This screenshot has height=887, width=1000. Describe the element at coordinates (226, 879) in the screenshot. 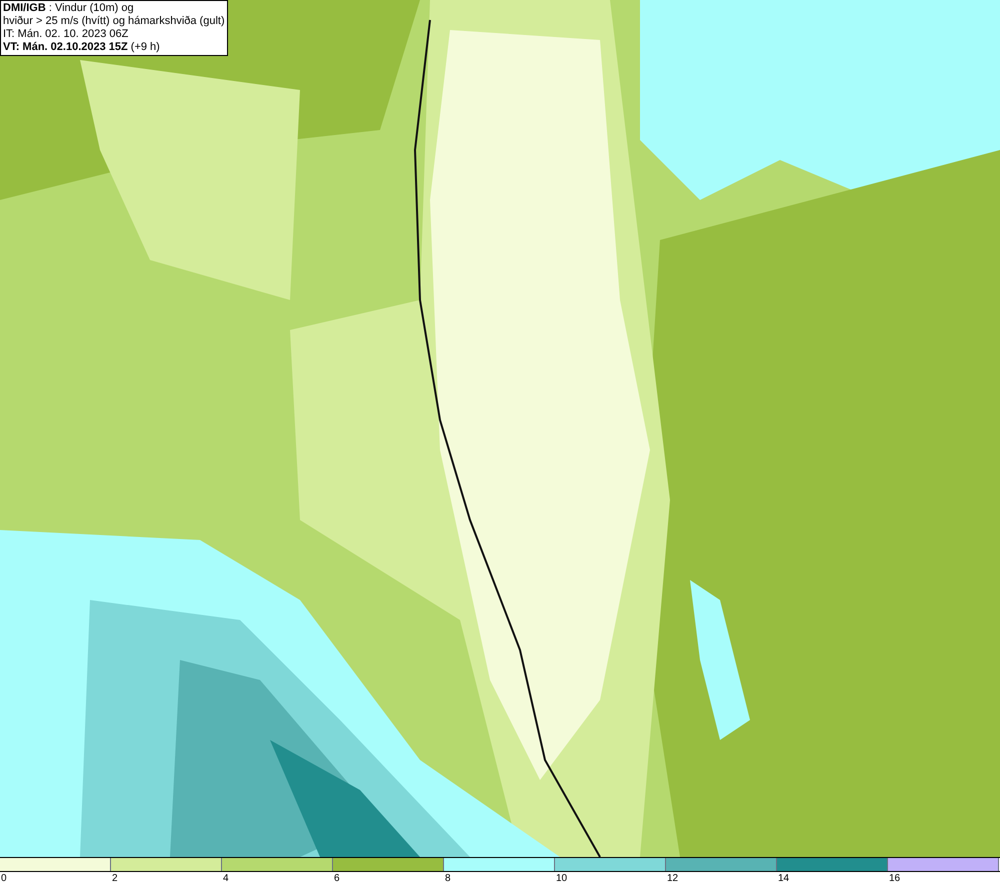

I see `legend-tick-label: 4` at that location.